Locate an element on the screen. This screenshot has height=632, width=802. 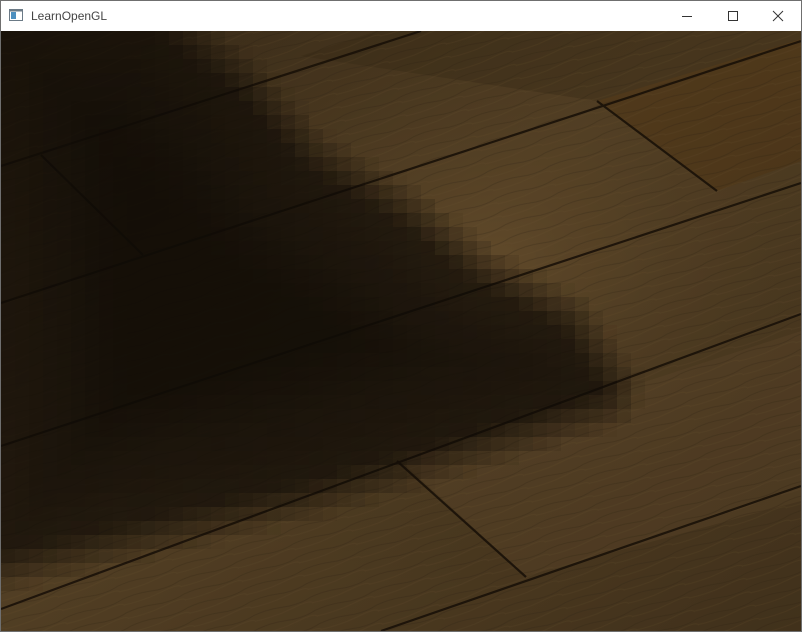
maximize-icon is located at coordinates (733, 16).